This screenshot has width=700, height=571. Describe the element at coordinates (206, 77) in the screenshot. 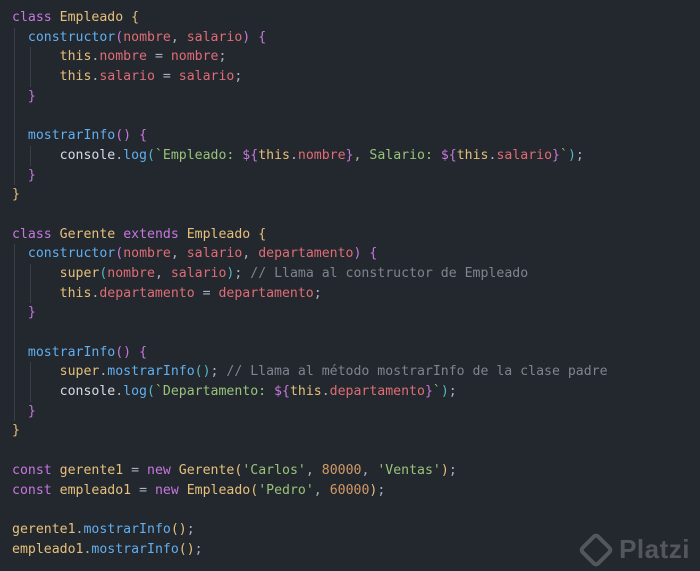

I see `value: salario` at that location.